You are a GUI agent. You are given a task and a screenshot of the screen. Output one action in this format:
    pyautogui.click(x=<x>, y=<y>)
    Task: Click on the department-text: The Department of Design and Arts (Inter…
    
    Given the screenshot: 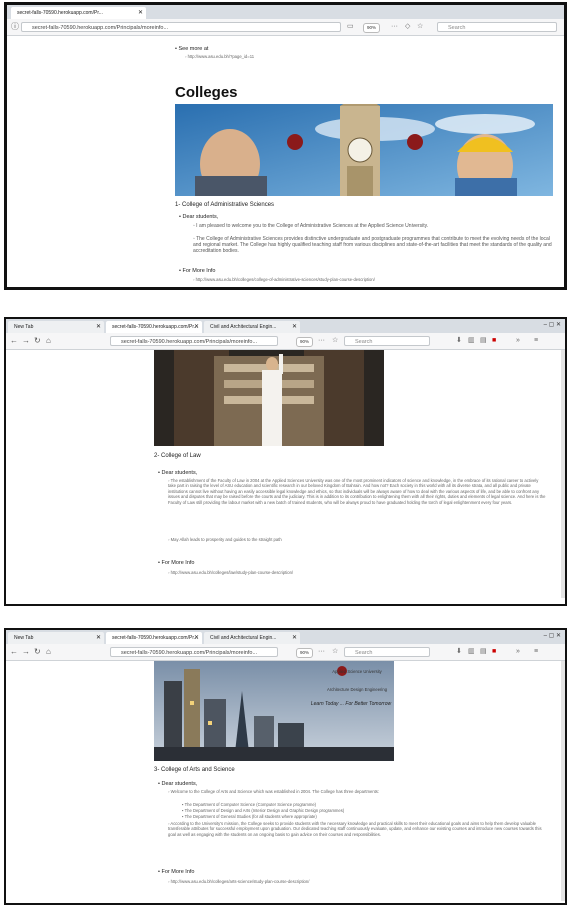 What is the action you would take?
    pyautogui.click(x=264, y=810)
    